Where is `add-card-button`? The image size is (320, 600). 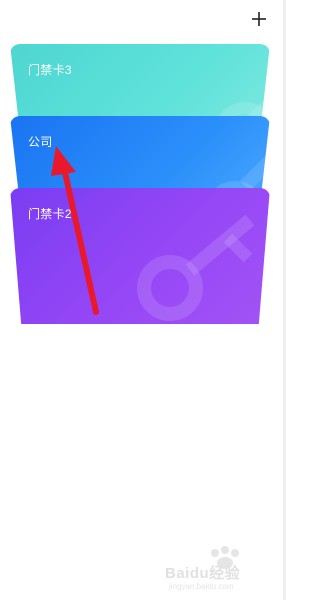 add-card-button is located at coordinates (259, 19).